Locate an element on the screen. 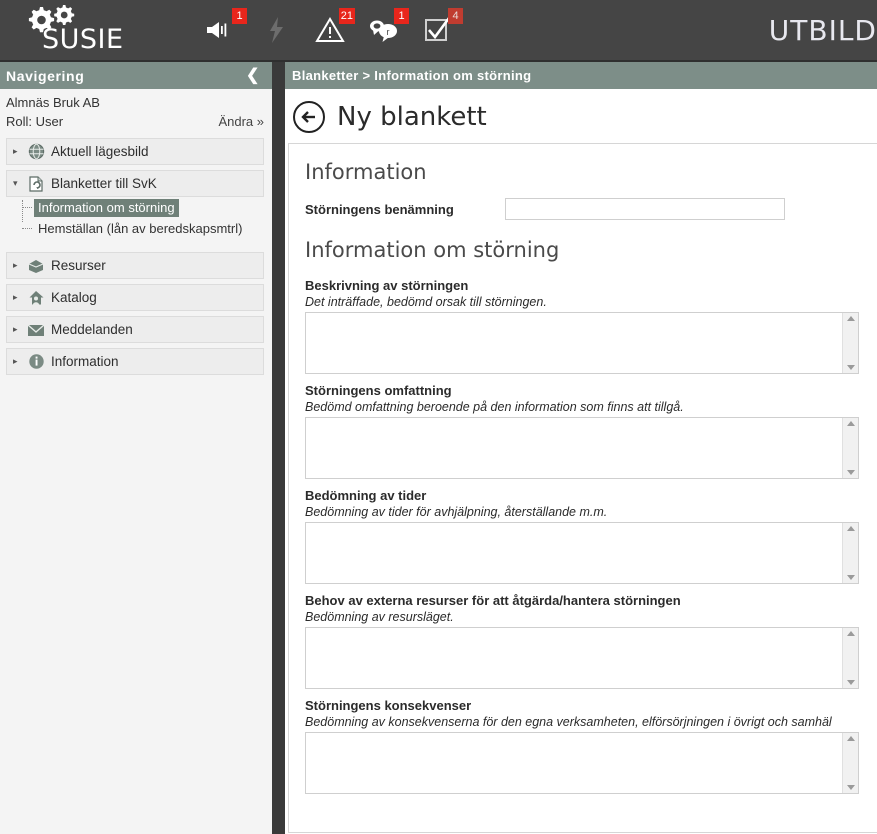  breadcrumb: Blanketter > Information om störning is located at coordinates (581, 75).